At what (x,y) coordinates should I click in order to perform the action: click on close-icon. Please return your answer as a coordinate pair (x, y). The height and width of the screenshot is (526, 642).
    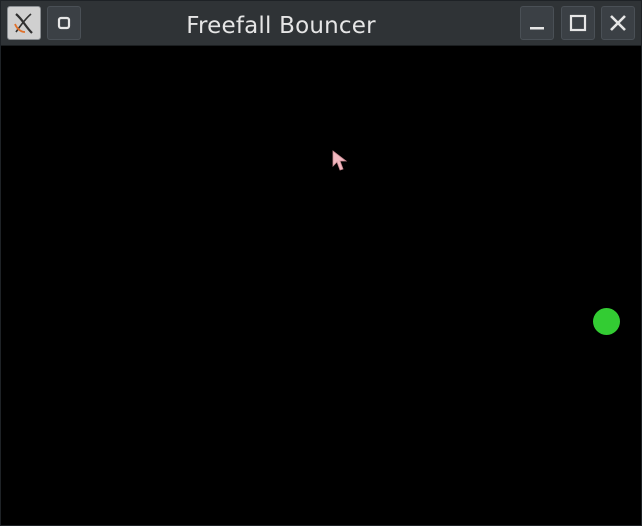
    Looking at the image, I should click on (618, 23).